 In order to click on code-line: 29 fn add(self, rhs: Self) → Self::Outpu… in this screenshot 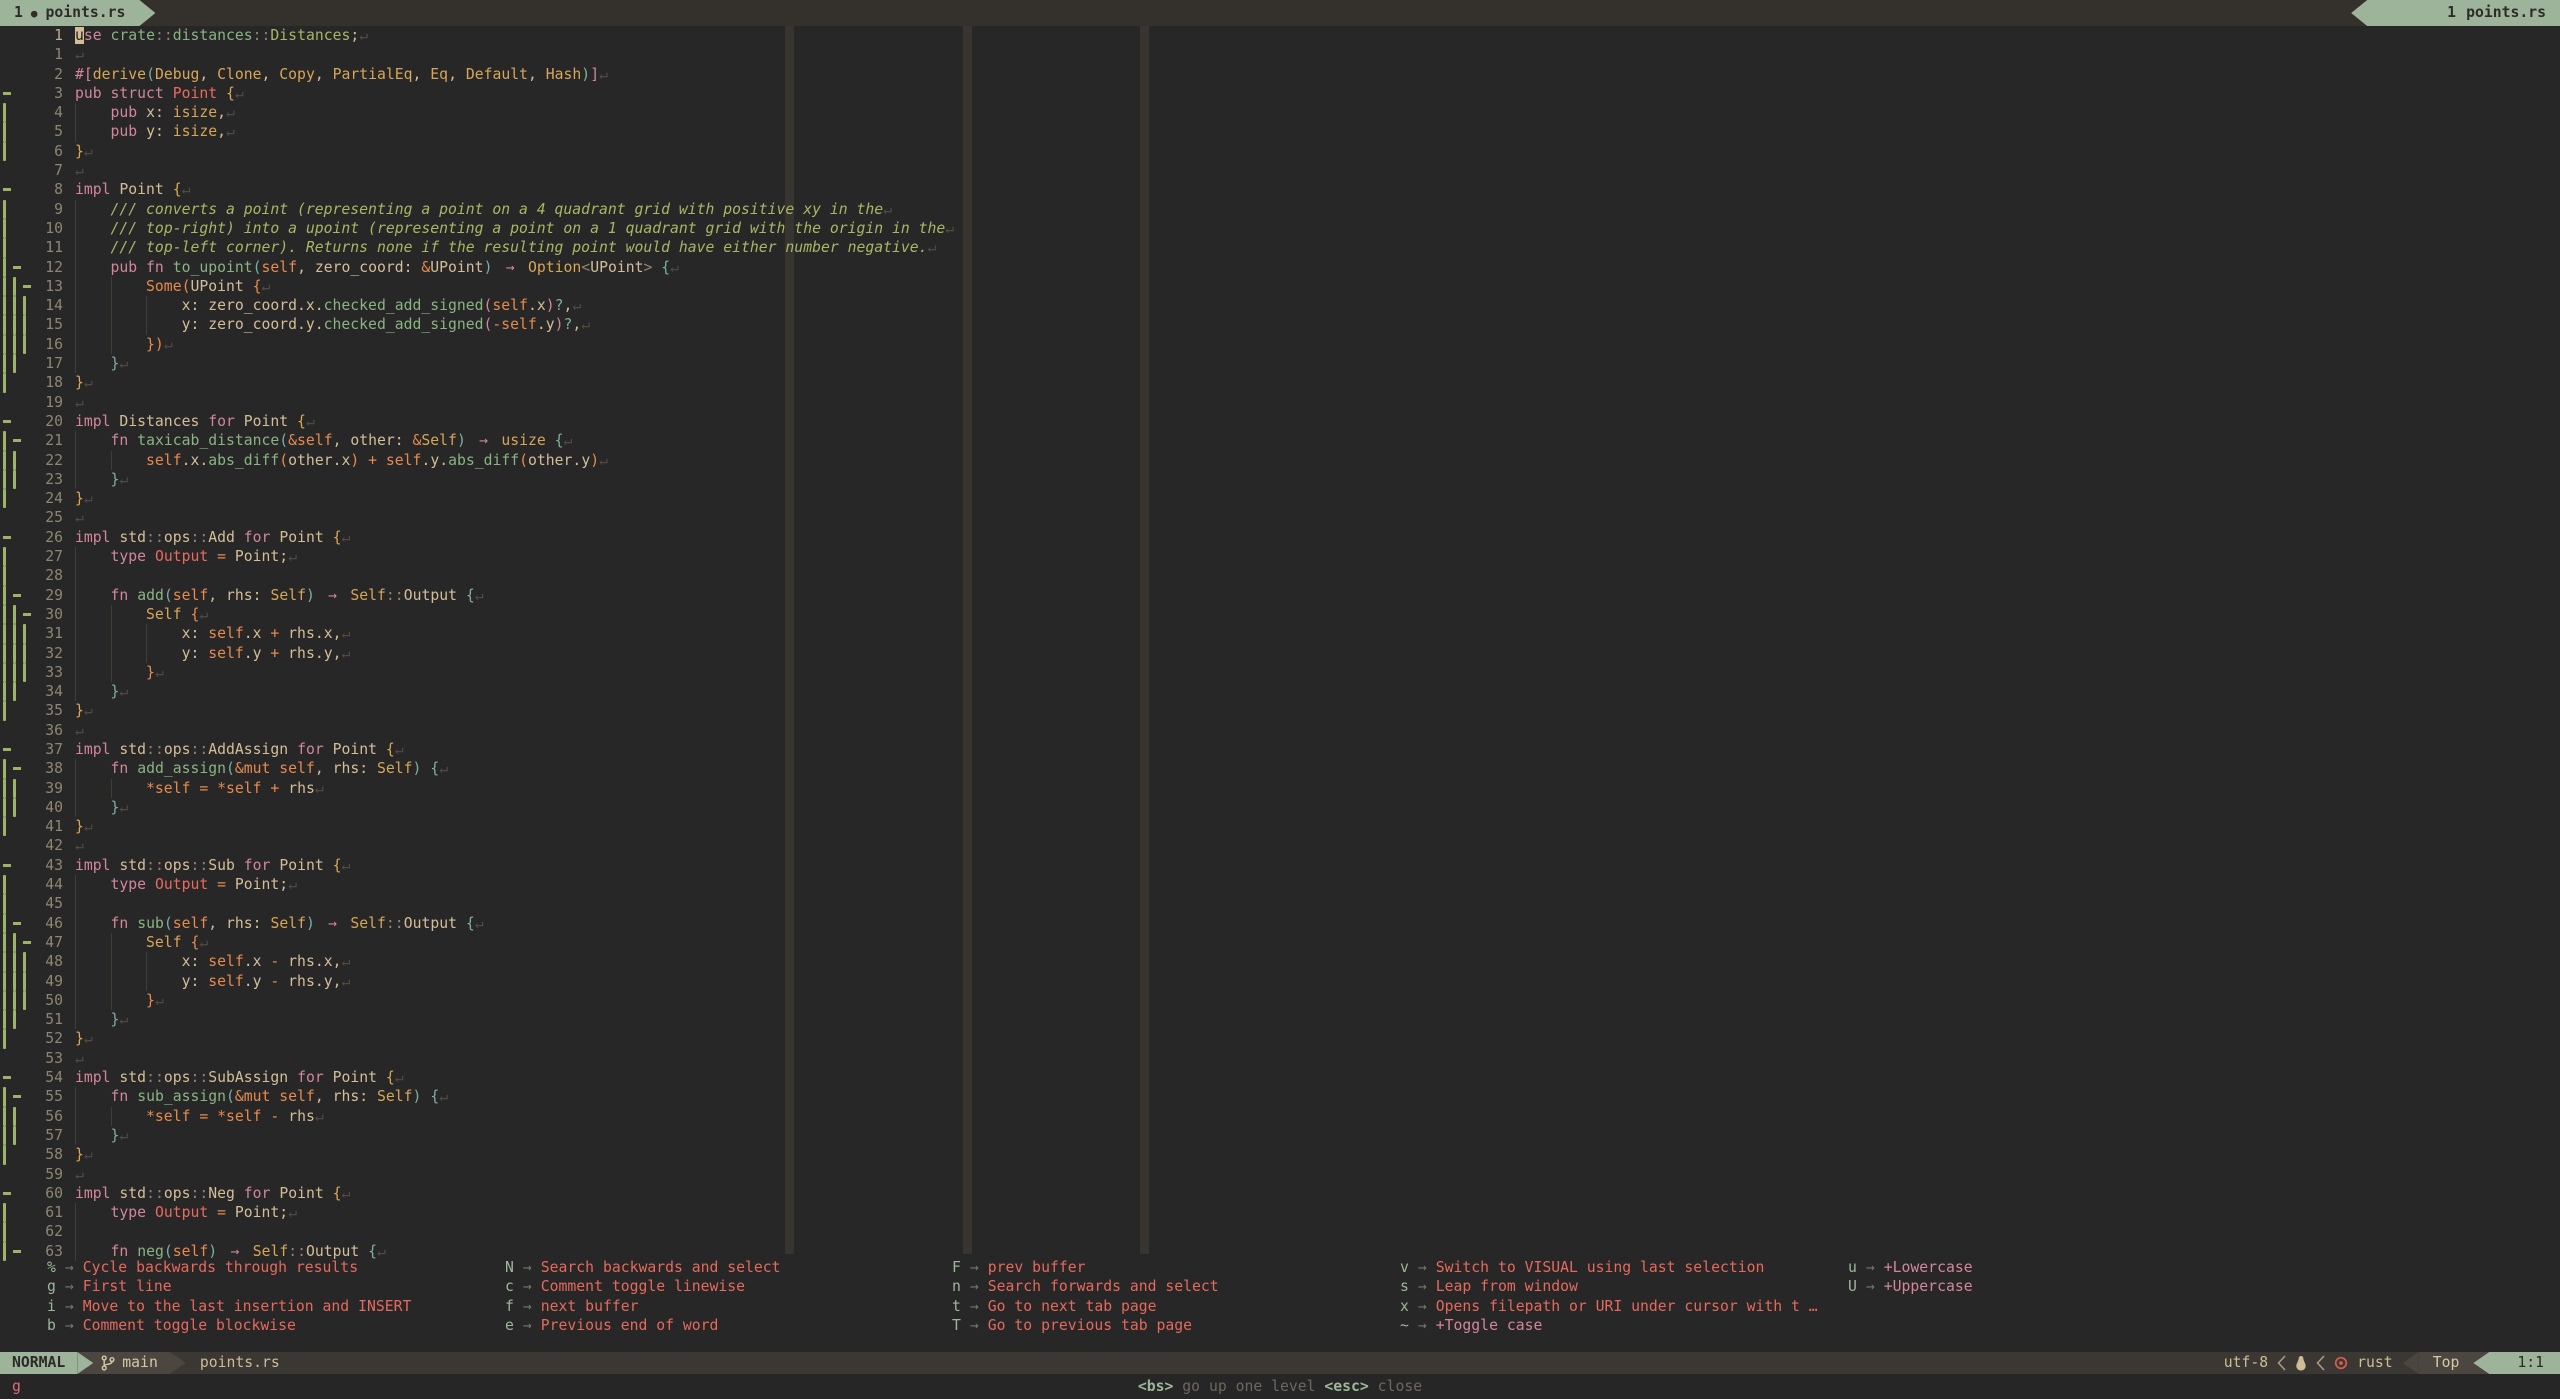, I will do `click(1280, 595)`.